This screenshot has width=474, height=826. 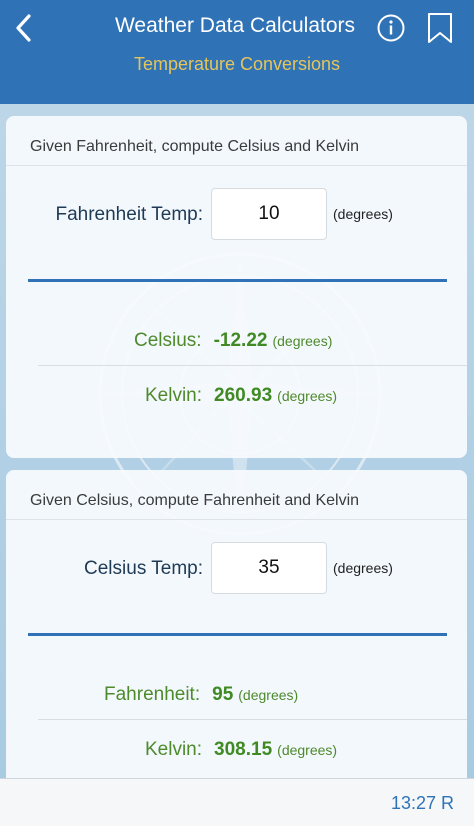 I want to click on kelvin-result-row: Kelvin: 260.93 (degrees), so click(x=241, y=396).